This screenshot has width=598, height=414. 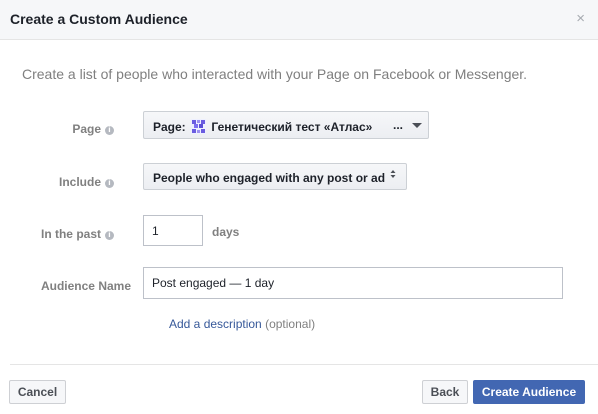 I want to click on optional-label: (optional), so click(x=290, y=324).